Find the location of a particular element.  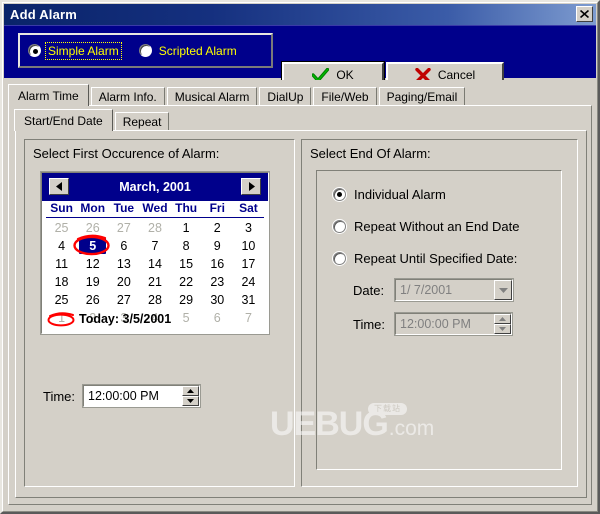

radio-scripted-alarm: Scripted Alarm is located at coordinates (188, 51).